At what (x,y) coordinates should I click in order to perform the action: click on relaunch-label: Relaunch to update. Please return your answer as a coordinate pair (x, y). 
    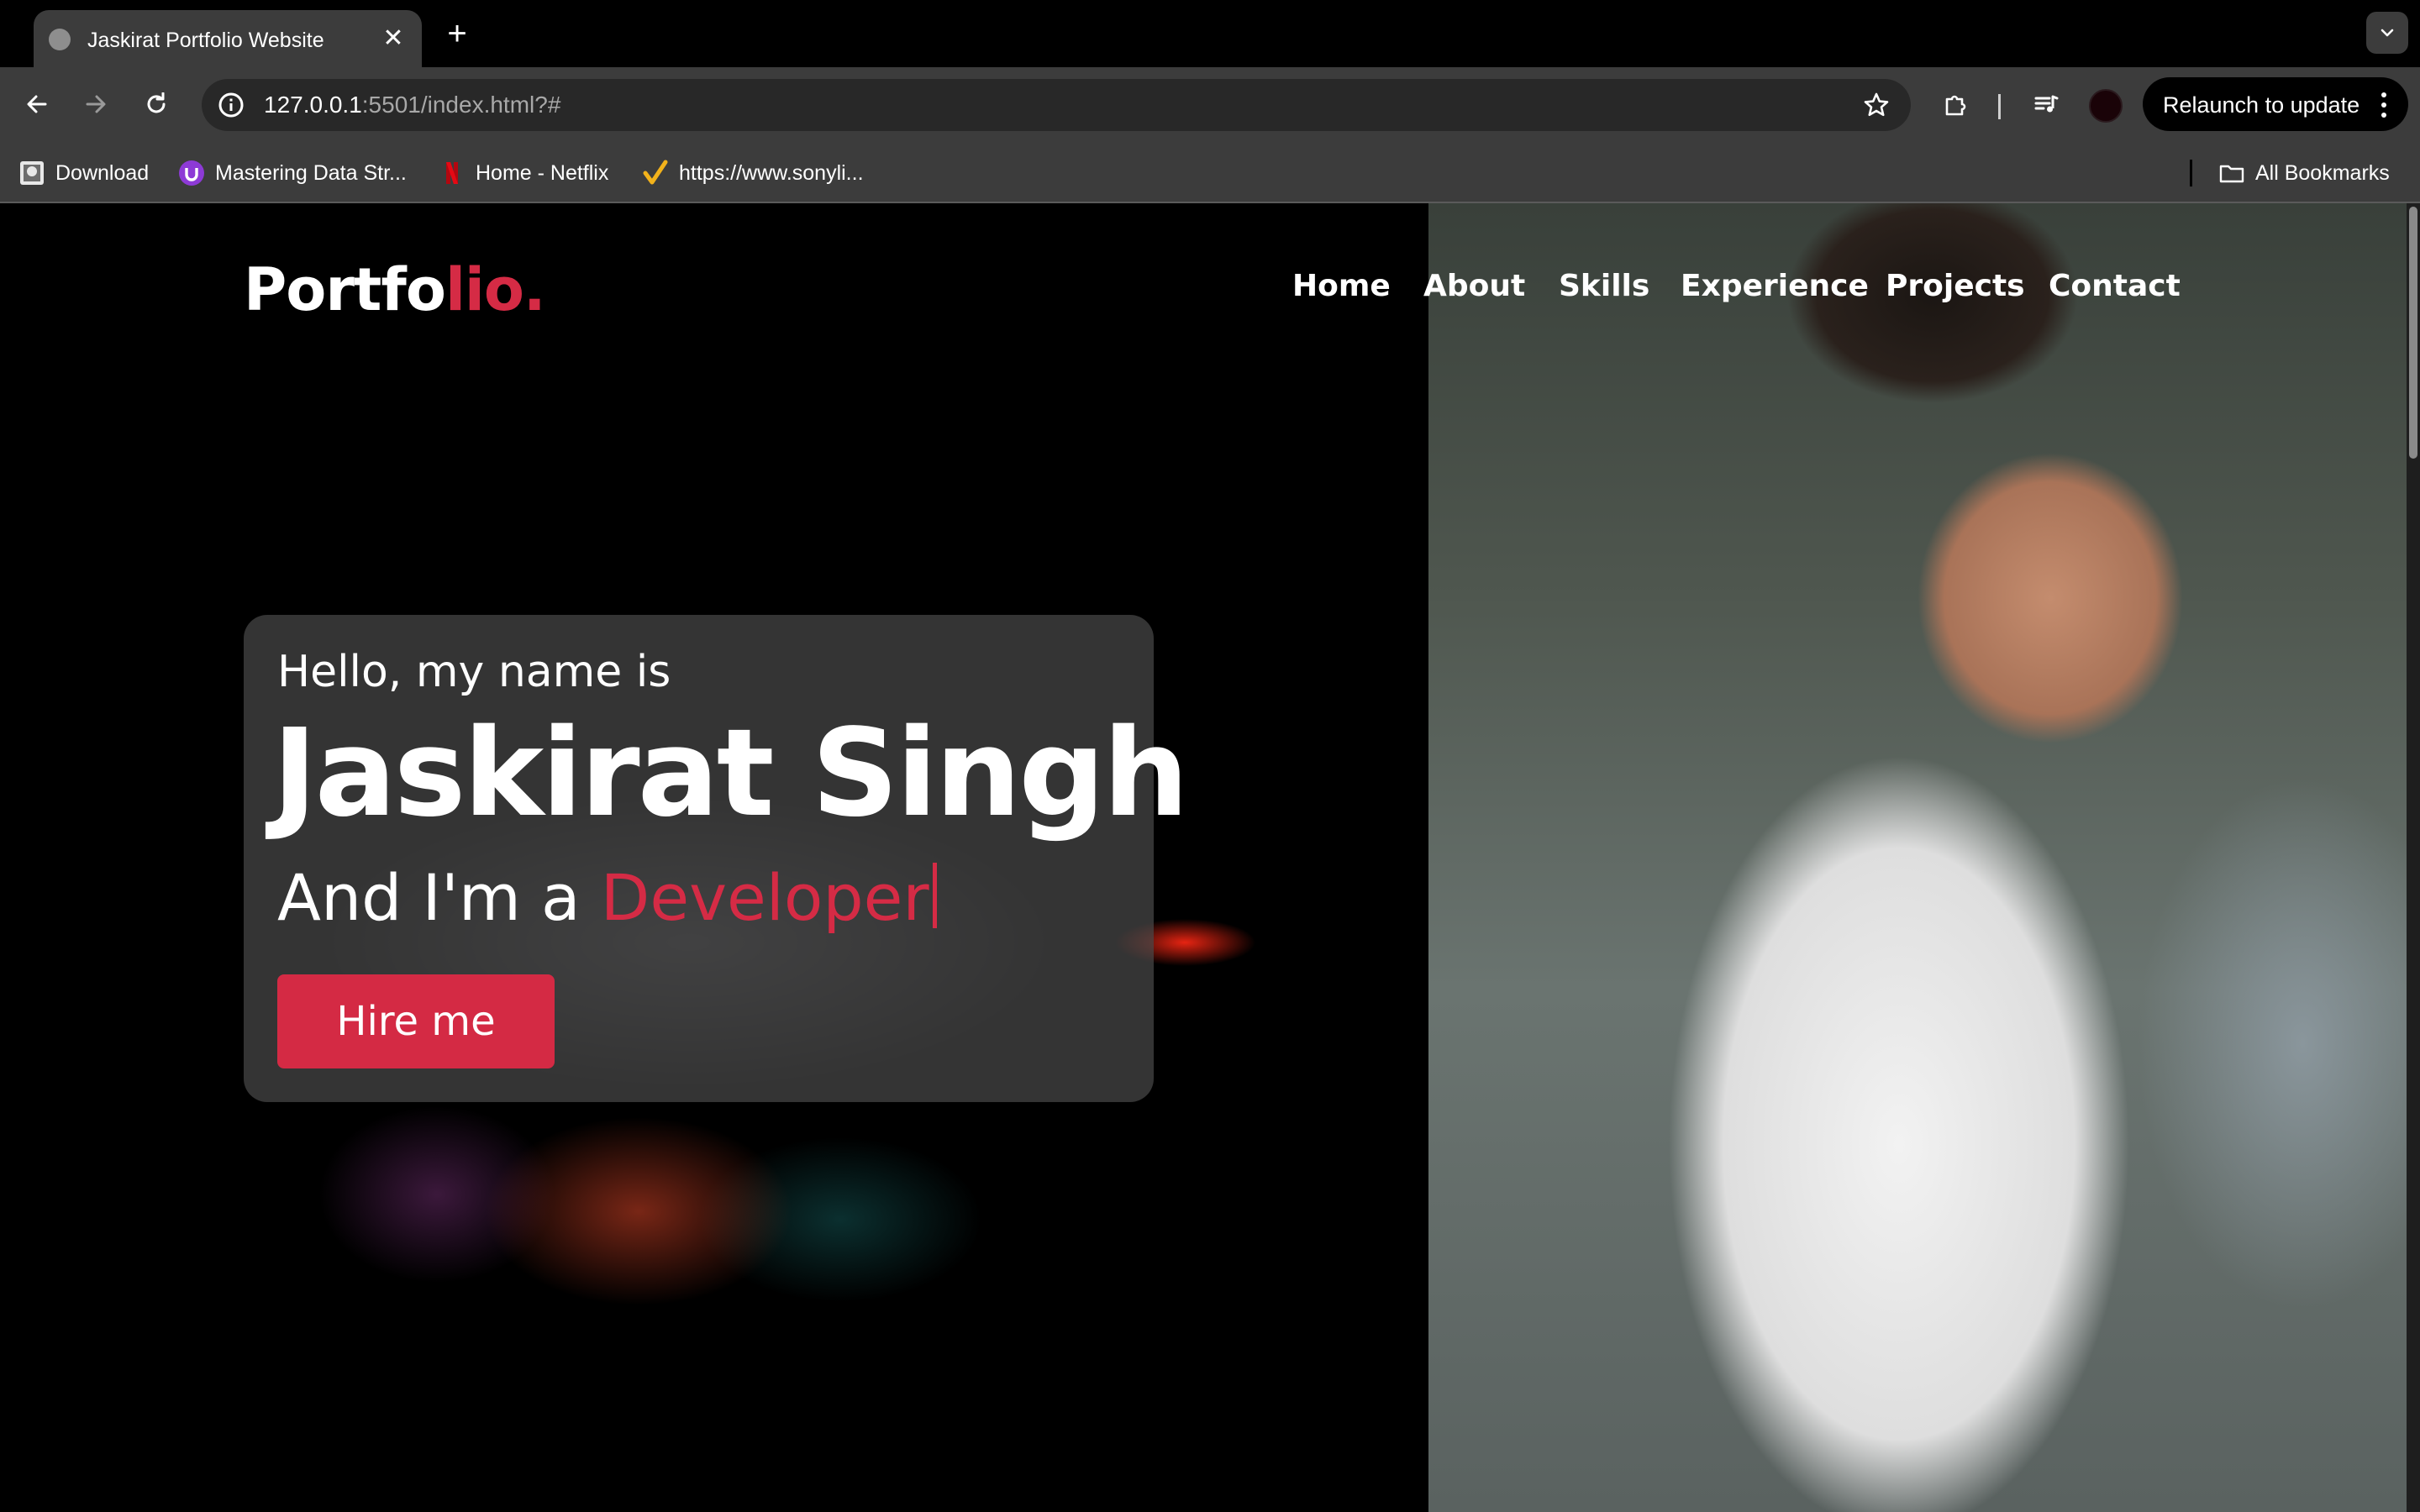
    Looking at the image, I should click on (2262, 105).